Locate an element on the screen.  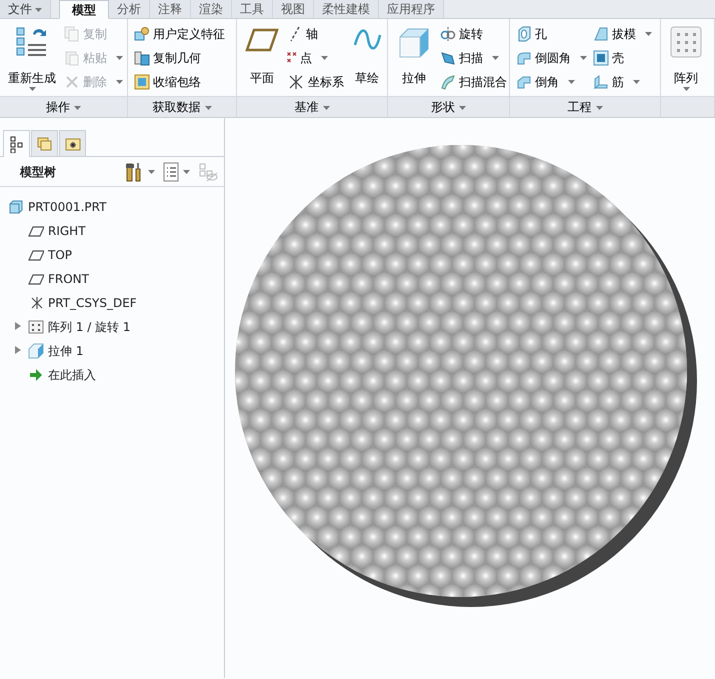
panel-title: 模型树 is located at coordinates (38, 172).